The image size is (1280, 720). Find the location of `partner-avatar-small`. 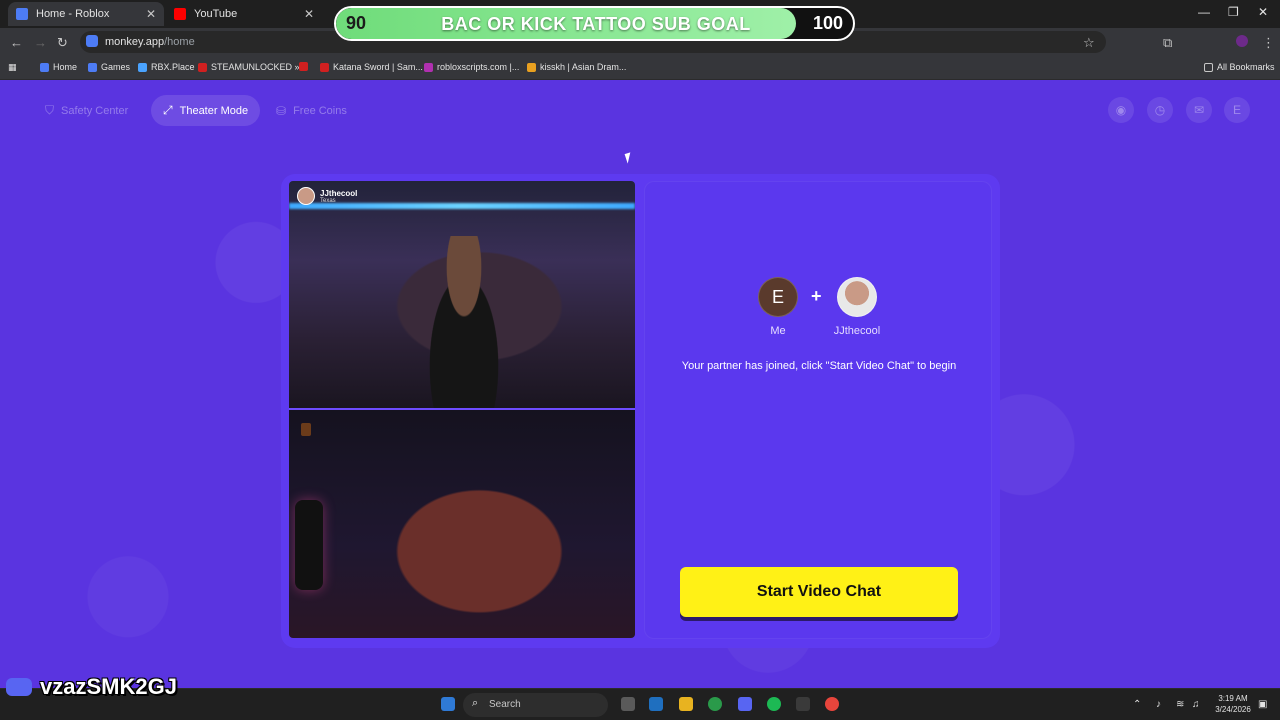

partner-avatar-small is located at coordinates (306, 196).